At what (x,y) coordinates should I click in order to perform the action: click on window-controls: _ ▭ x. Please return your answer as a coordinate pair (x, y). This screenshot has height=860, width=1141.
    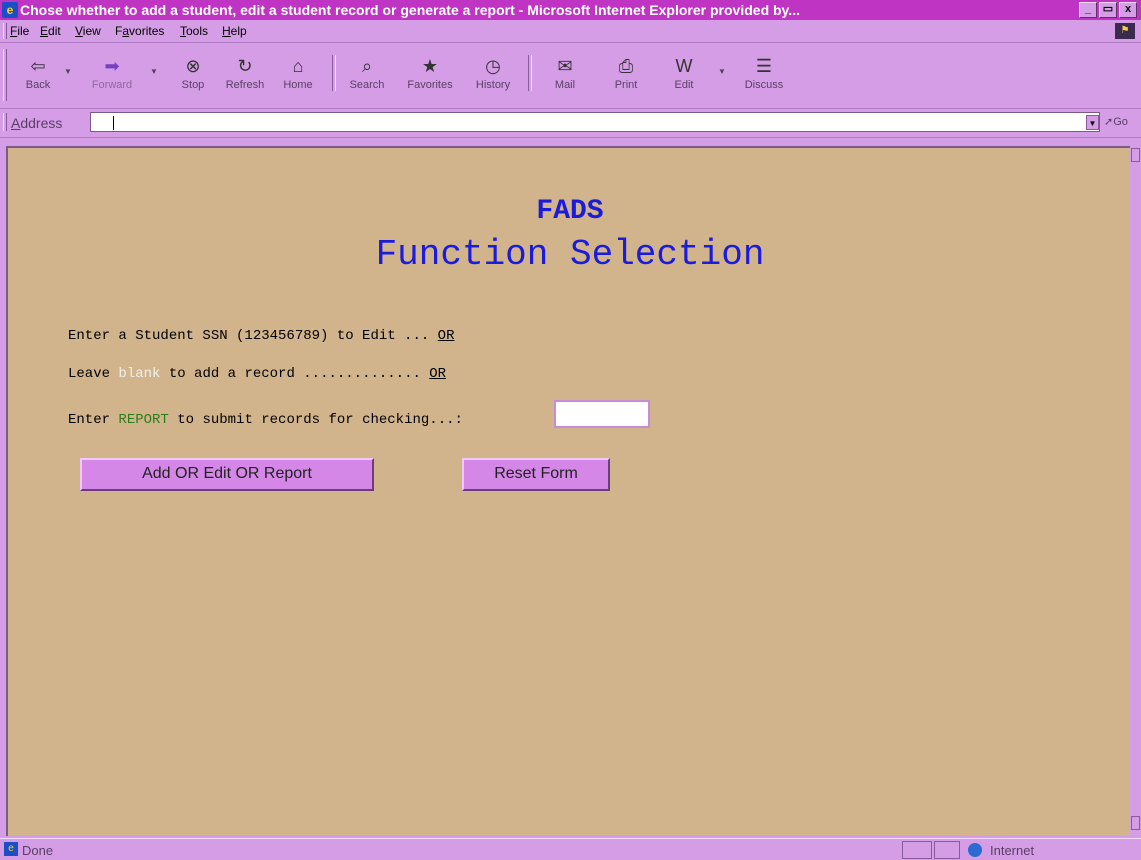
    Looking at the image, I should click on (1110, 10).